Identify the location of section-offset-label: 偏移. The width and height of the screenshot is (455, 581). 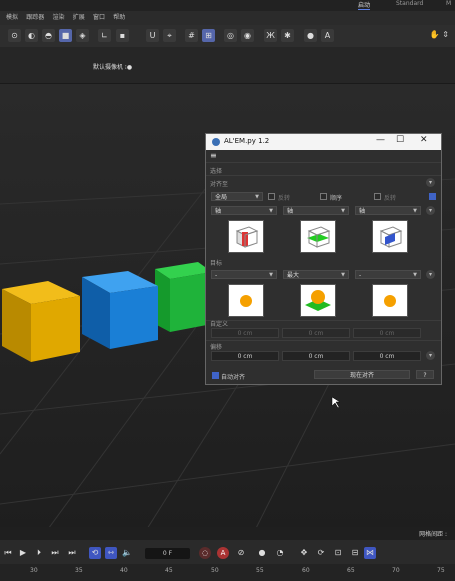
(216, 347).